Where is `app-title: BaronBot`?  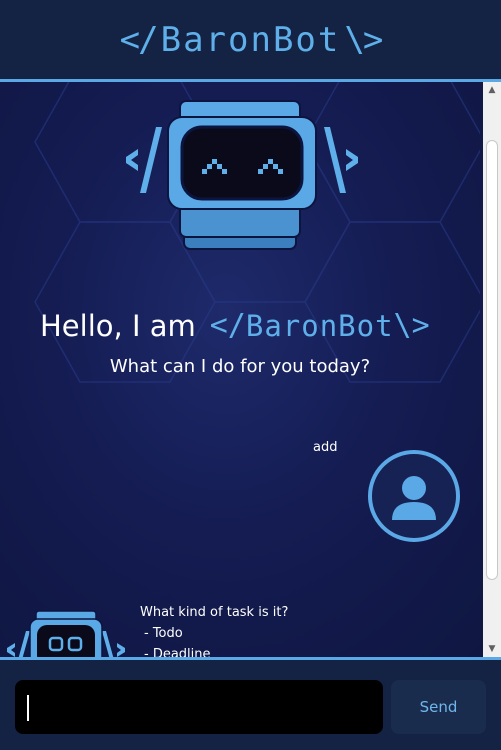 app-title: BaronBot is located at coordinates (250, 39).